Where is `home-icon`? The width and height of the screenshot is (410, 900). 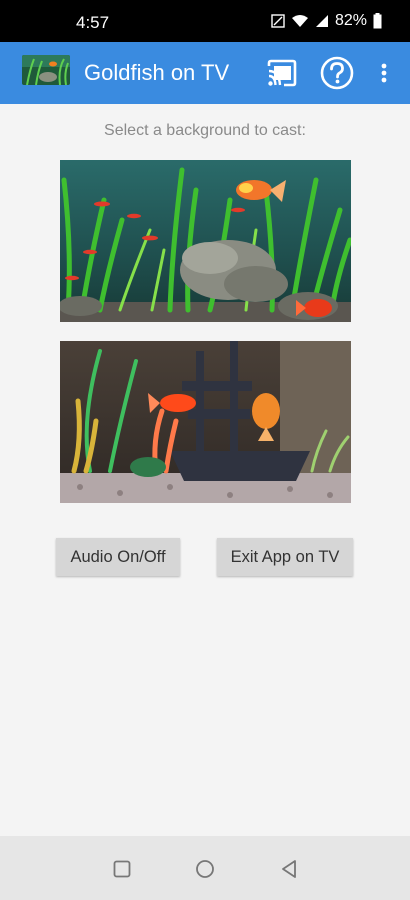
home-icon is located at coordinates (205, 871).